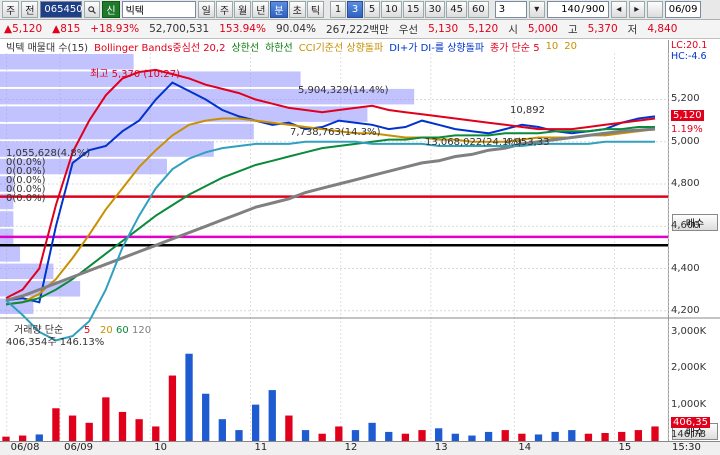  What do you see at coordinates (435, 9) in the screenshot?
I see `tab-minute-30: 30` at bounding box center [435, 9].